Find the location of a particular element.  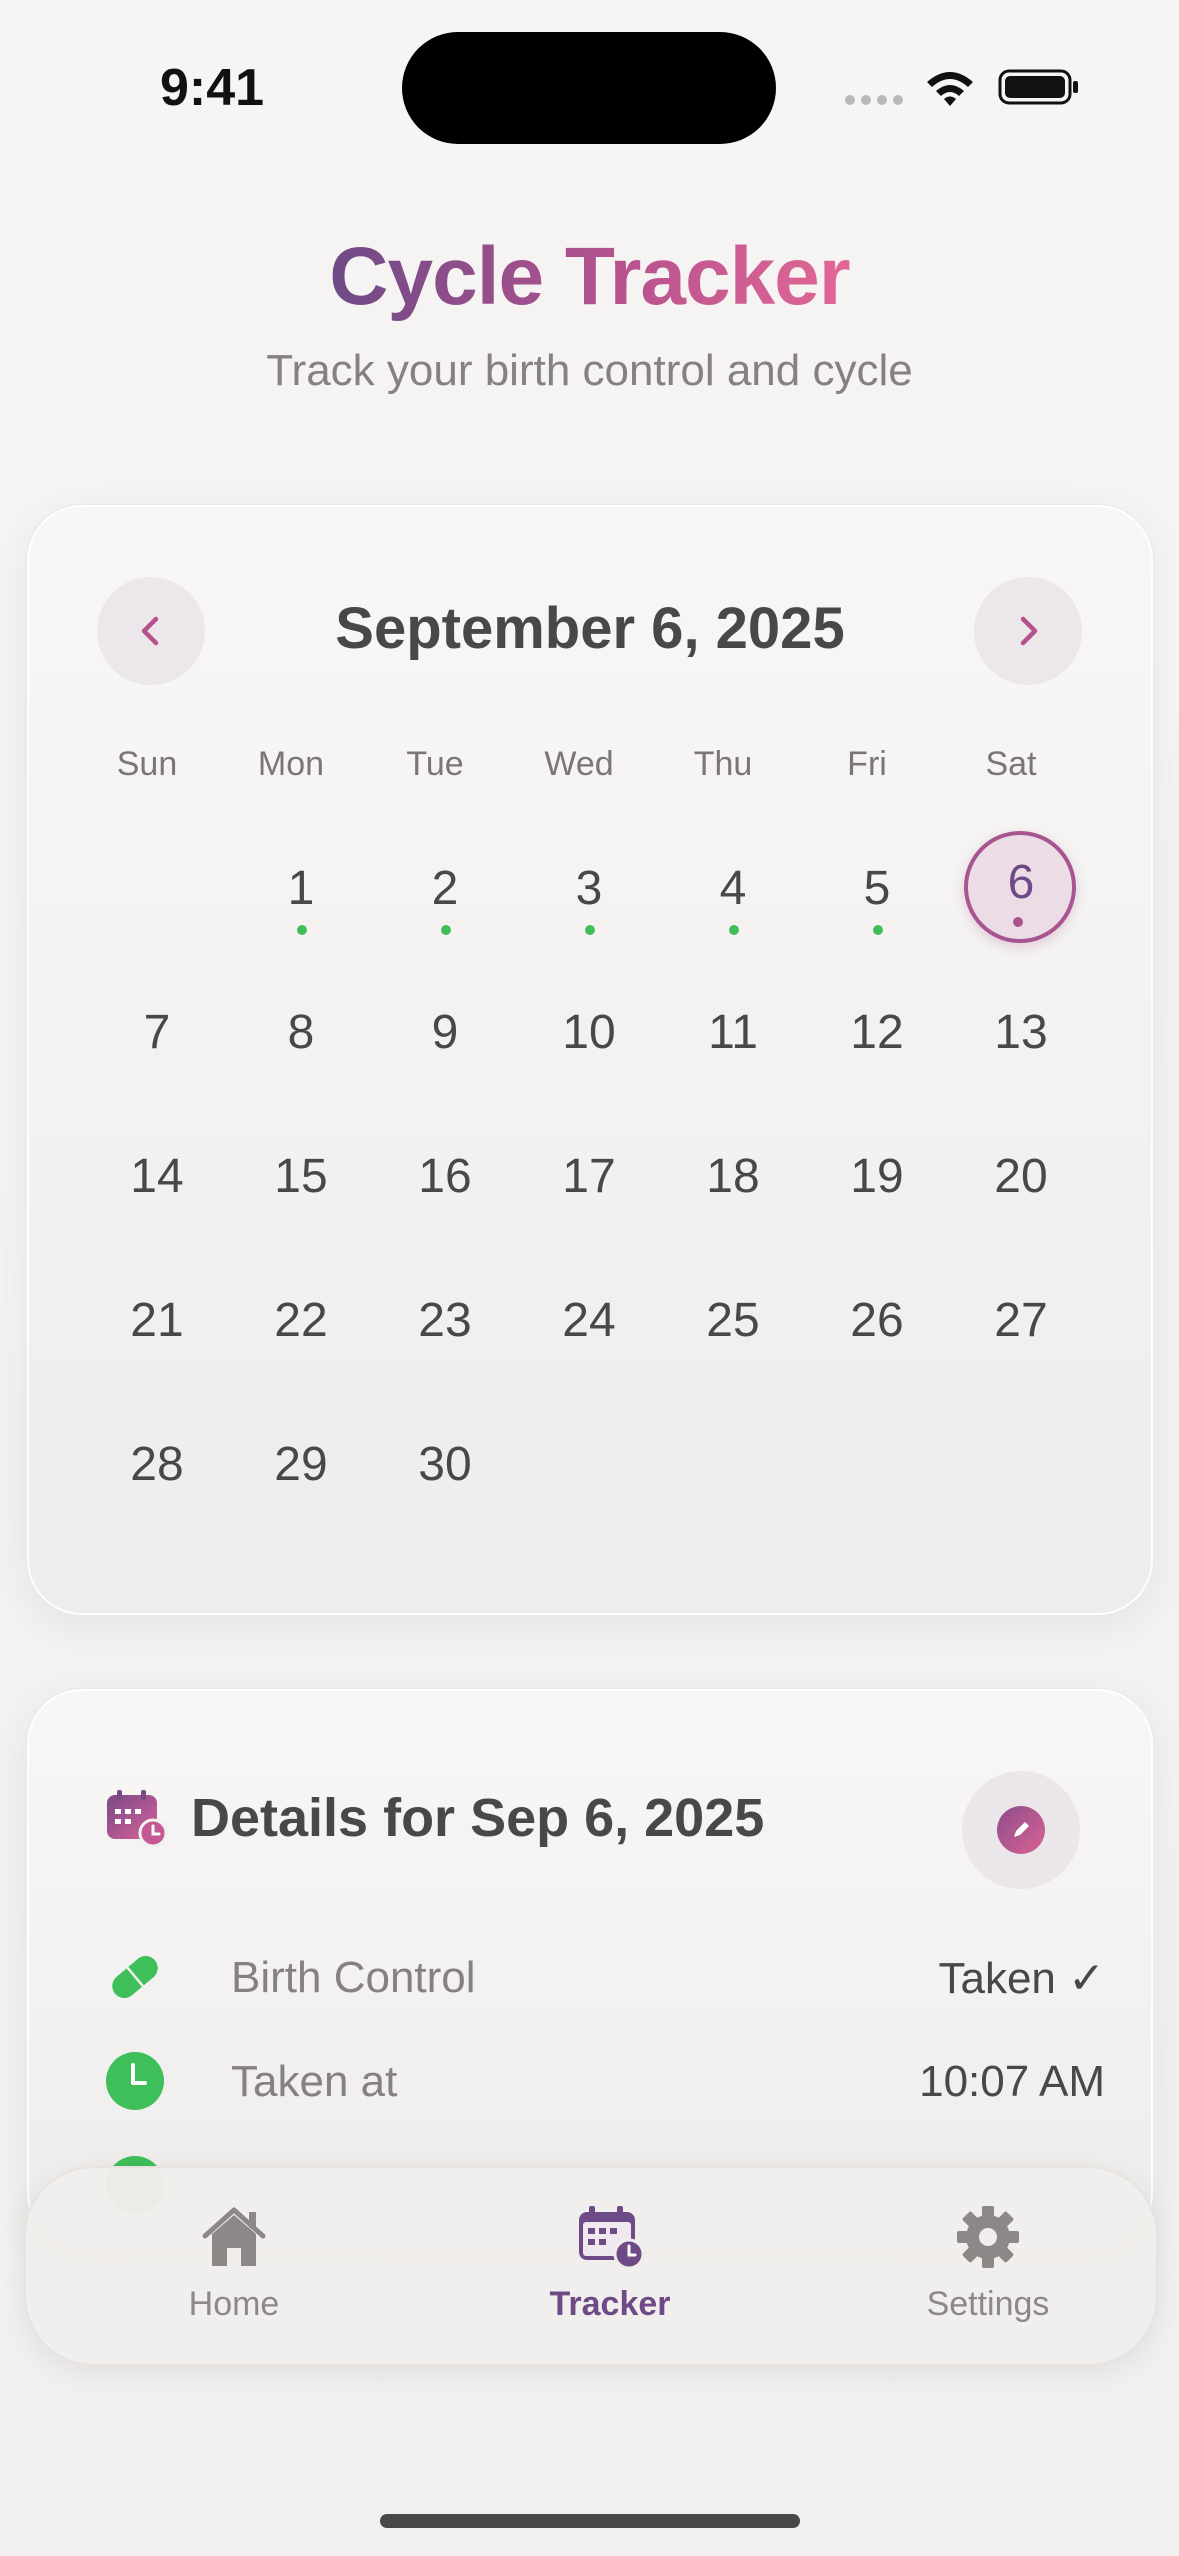

chevron-right-icon is located at coordinates (1029, 631).